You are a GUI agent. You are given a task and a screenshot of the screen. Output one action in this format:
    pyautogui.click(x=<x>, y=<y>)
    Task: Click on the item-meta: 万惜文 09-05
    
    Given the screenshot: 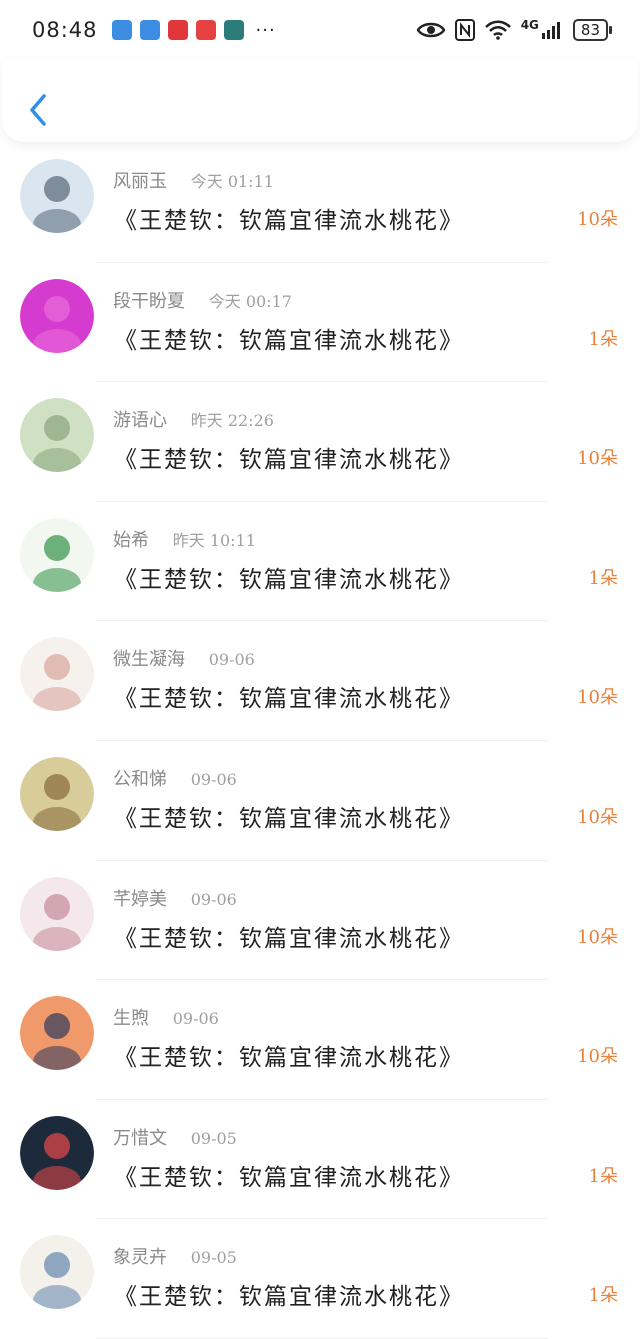 What is the action you would take?
    pyautogui.click(x=175, y=1137)
    